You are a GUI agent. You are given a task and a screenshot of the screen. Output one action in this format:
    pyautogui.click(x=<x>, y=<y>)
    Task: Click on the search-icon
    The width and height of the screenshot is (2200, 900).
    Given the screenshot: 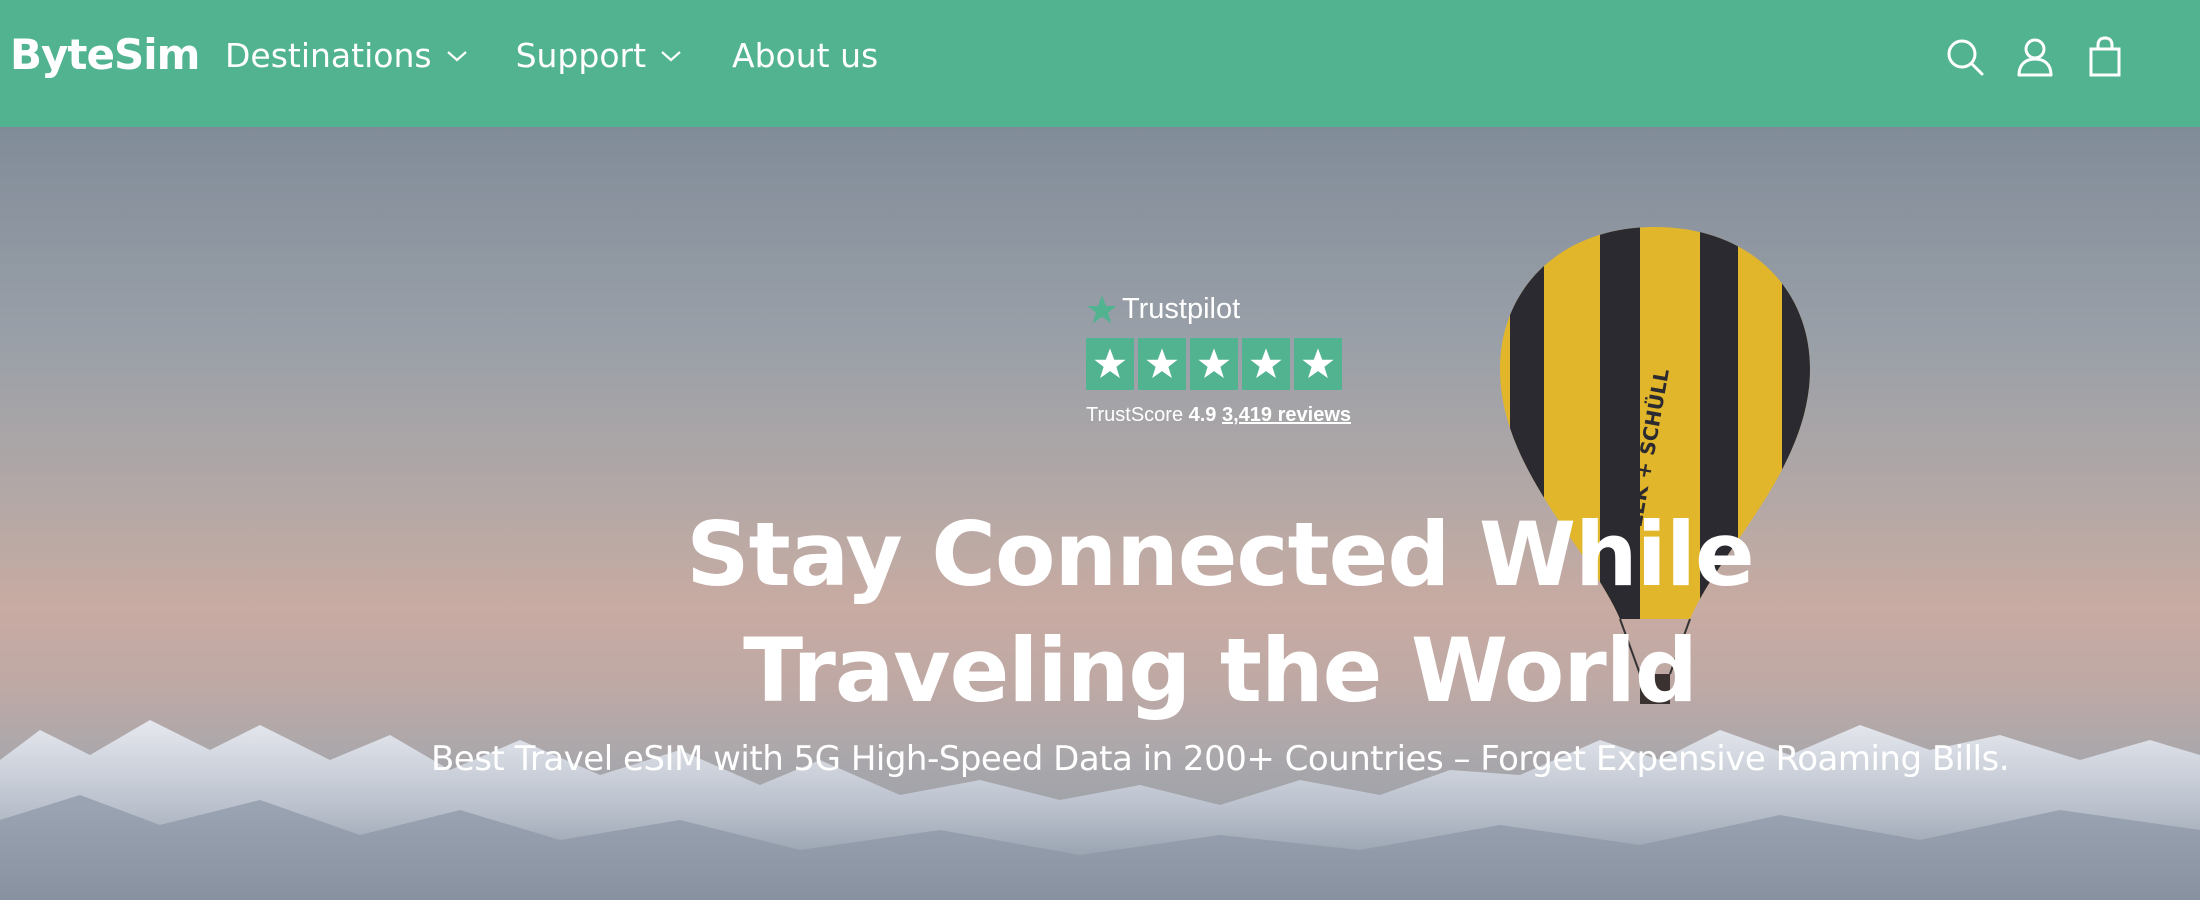 What is the action you would take?
    pyautogui.click(x=1965, y=57)
    